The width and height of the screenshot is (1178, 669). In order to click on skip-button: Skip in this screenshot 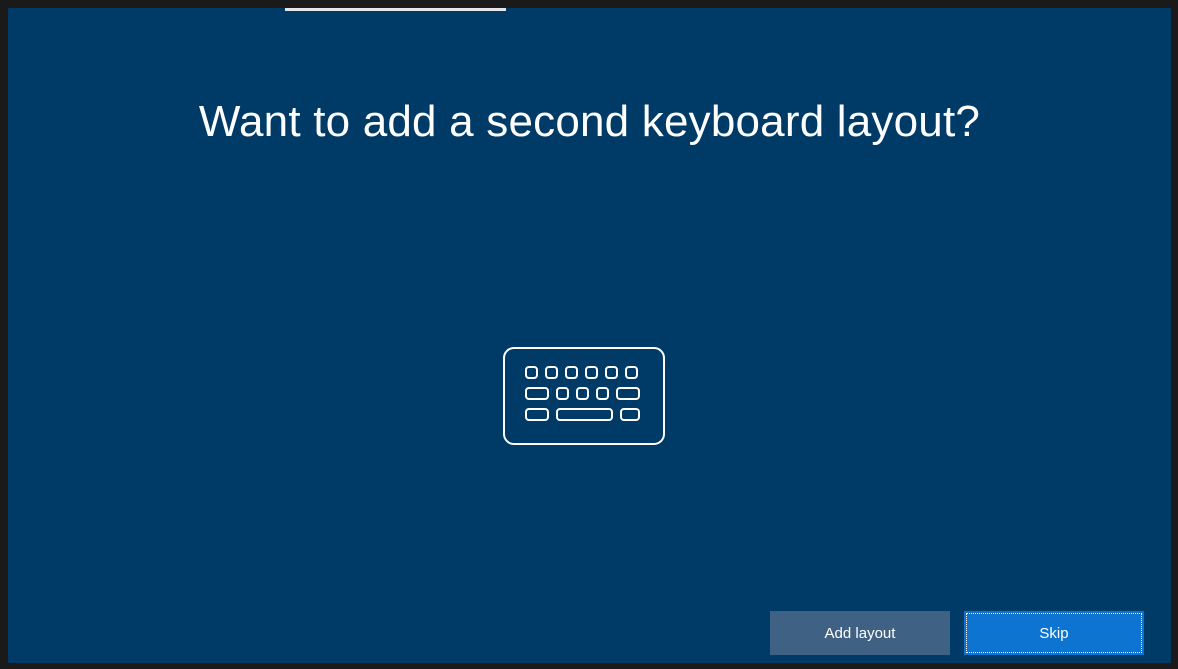, I will do `click(1054, 633)`.